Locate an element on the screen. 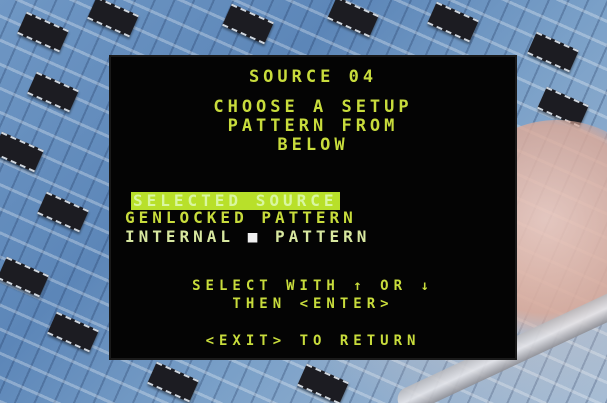  then-enter-line: THEN <ENTER> is located at coordinates (313, 304).